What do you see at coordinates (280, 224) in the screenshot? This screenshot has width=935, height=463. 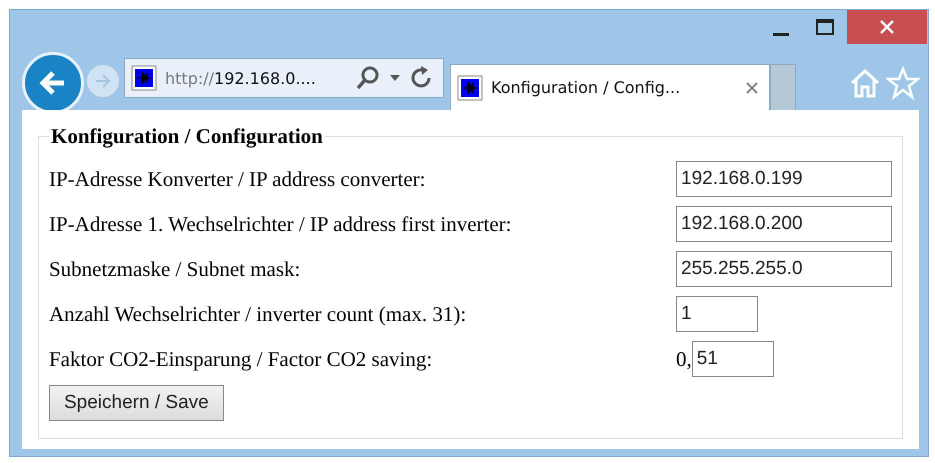 I see `field-label: IP-Adresse 1. Wechselrichter / IP address first inverter:` at bounding box center [280, 224].